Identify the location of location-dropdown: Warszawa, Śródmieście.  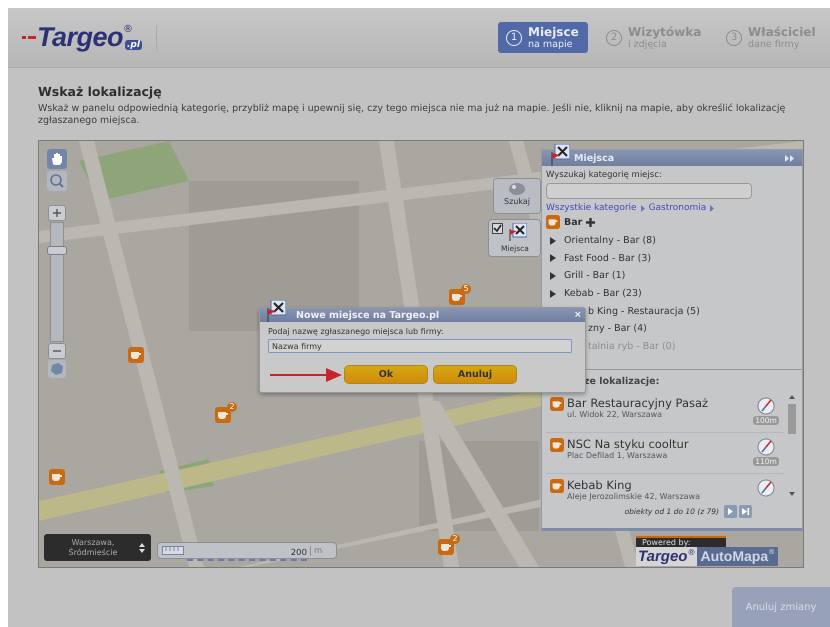
(97, 547).